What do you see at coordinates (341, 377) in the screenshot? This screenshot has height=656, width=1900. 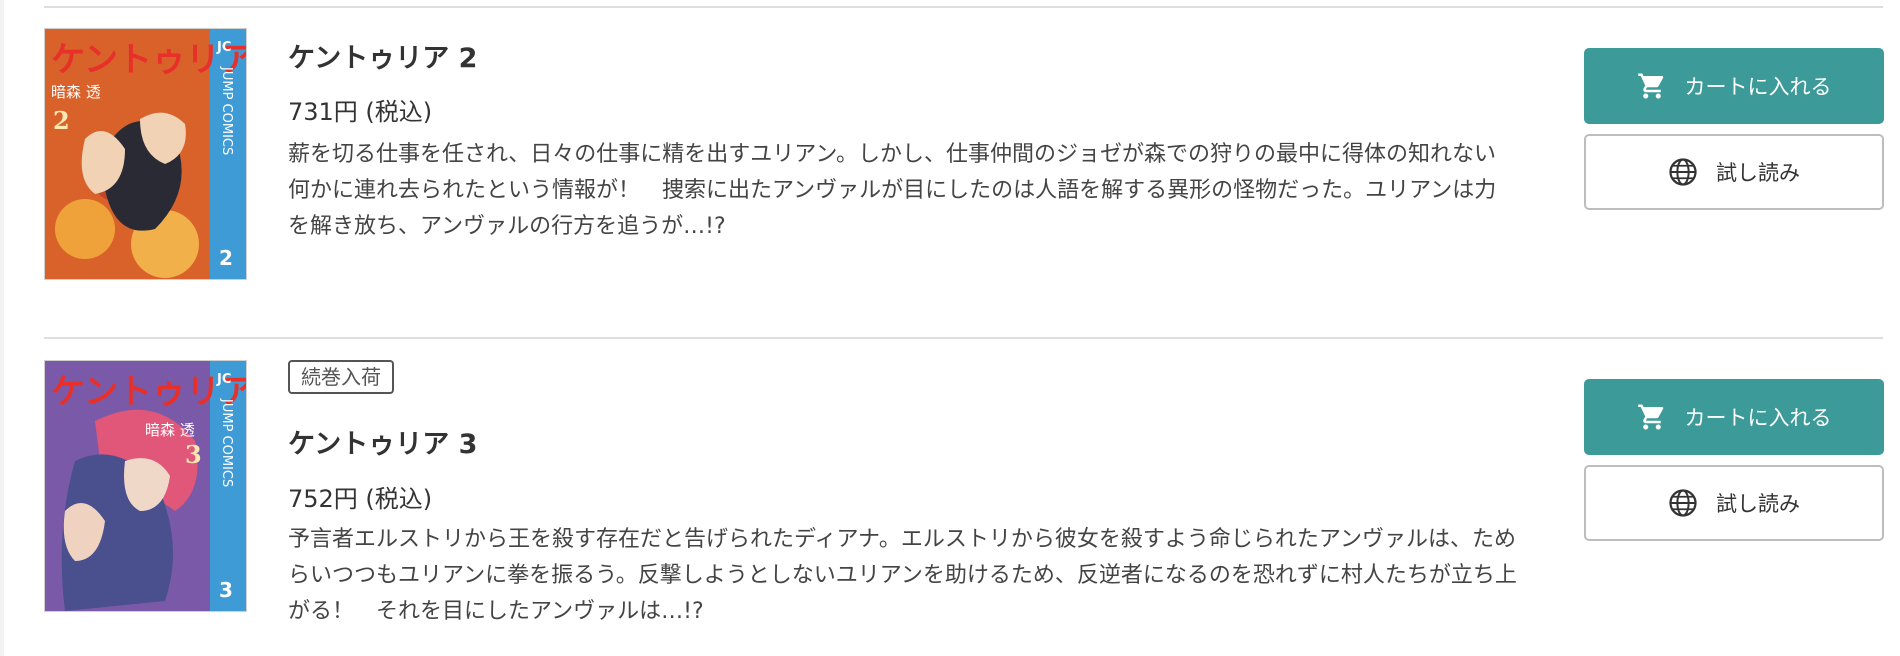 I see `restock-badge: 続巻入荷` at bounding box center [341, 377].